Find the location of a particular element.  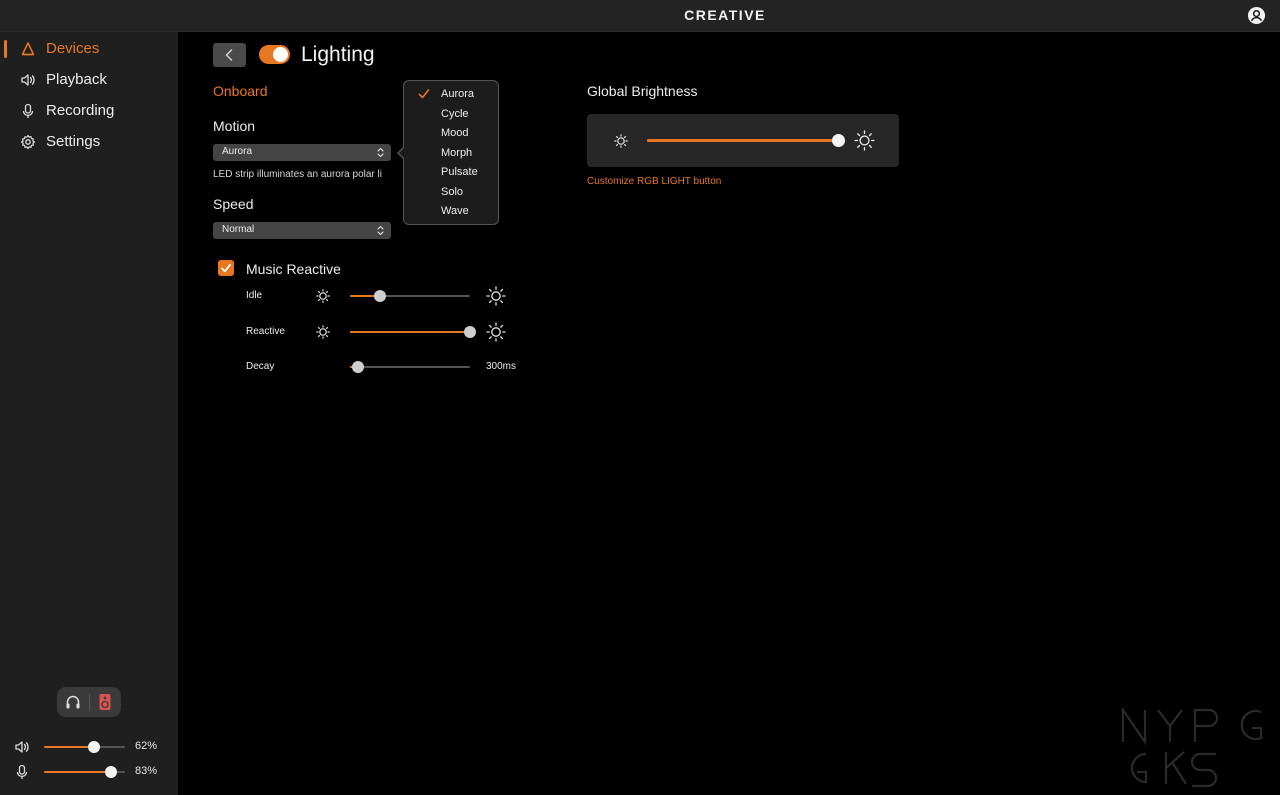

speaker-volume-value: 62% is located at coordinates (146, 746).